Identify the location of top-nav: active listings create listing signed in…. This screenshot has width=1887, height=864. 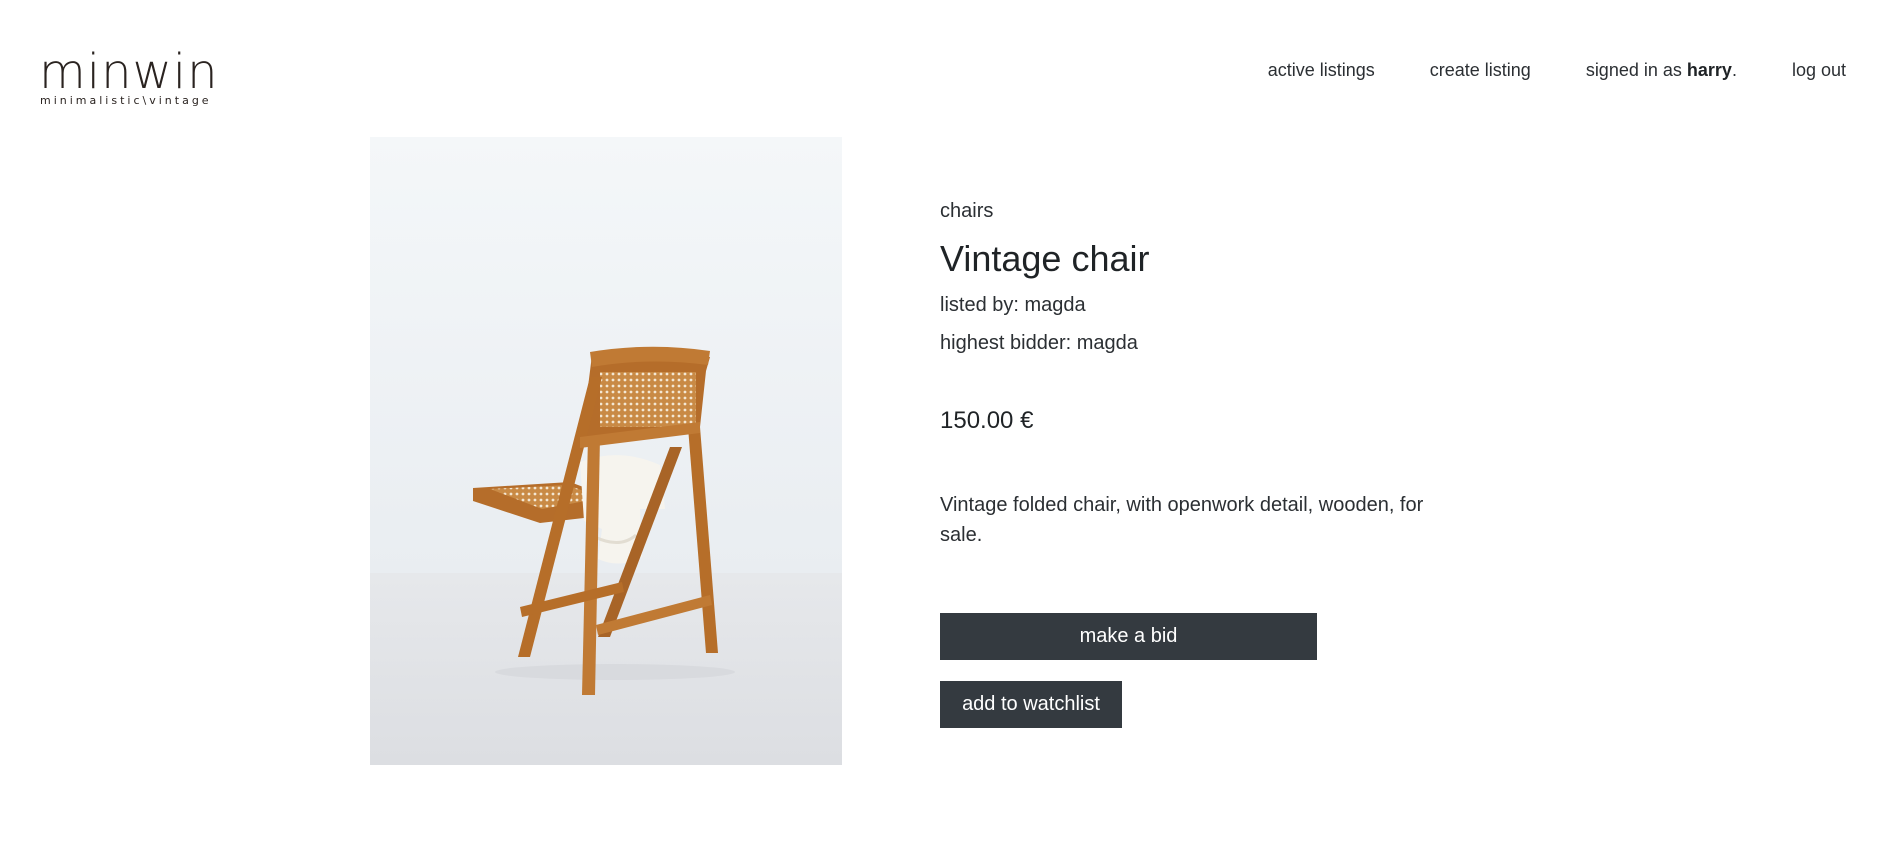
(1557, 70).